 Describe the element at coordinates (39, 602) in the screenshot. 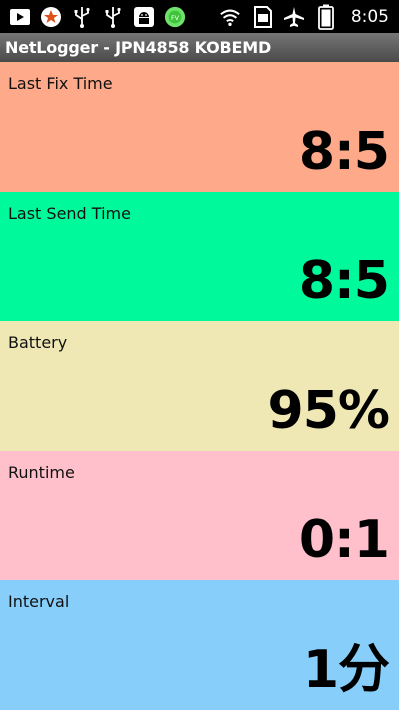

I see `panel-label: Interval` at that location.